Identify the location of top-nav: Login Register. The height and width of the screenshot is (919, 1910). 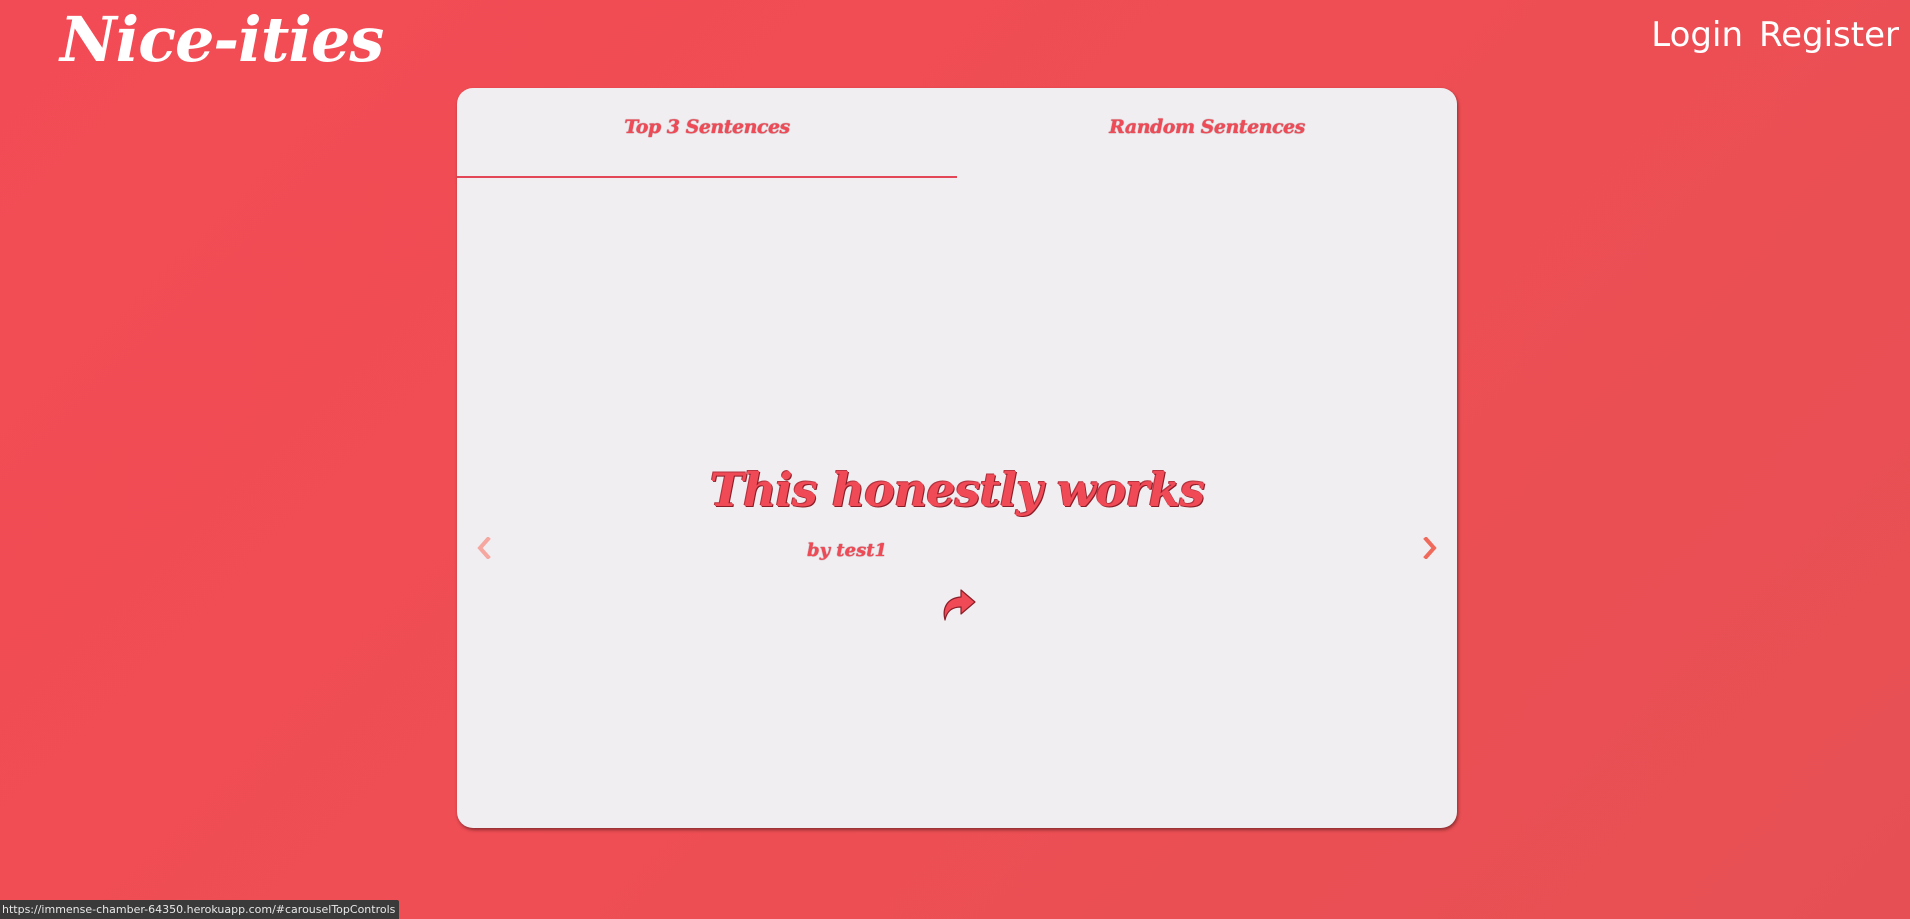
(1775, 35).